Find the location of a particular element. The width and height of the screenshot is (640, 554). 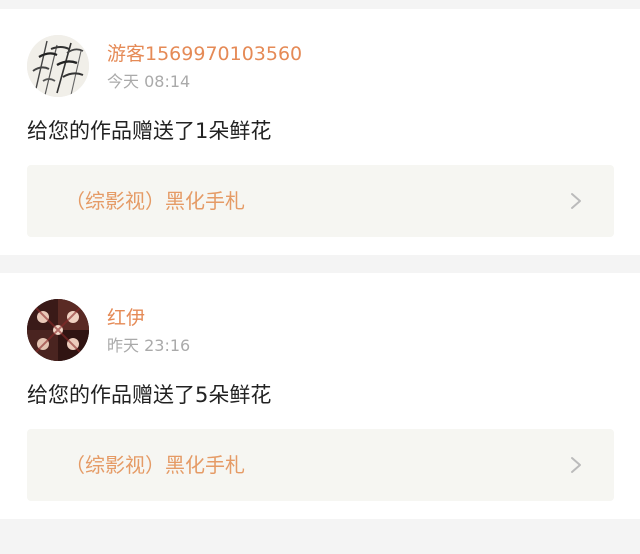

avatar-photo-grid-image is located at coordinates (58, 330).